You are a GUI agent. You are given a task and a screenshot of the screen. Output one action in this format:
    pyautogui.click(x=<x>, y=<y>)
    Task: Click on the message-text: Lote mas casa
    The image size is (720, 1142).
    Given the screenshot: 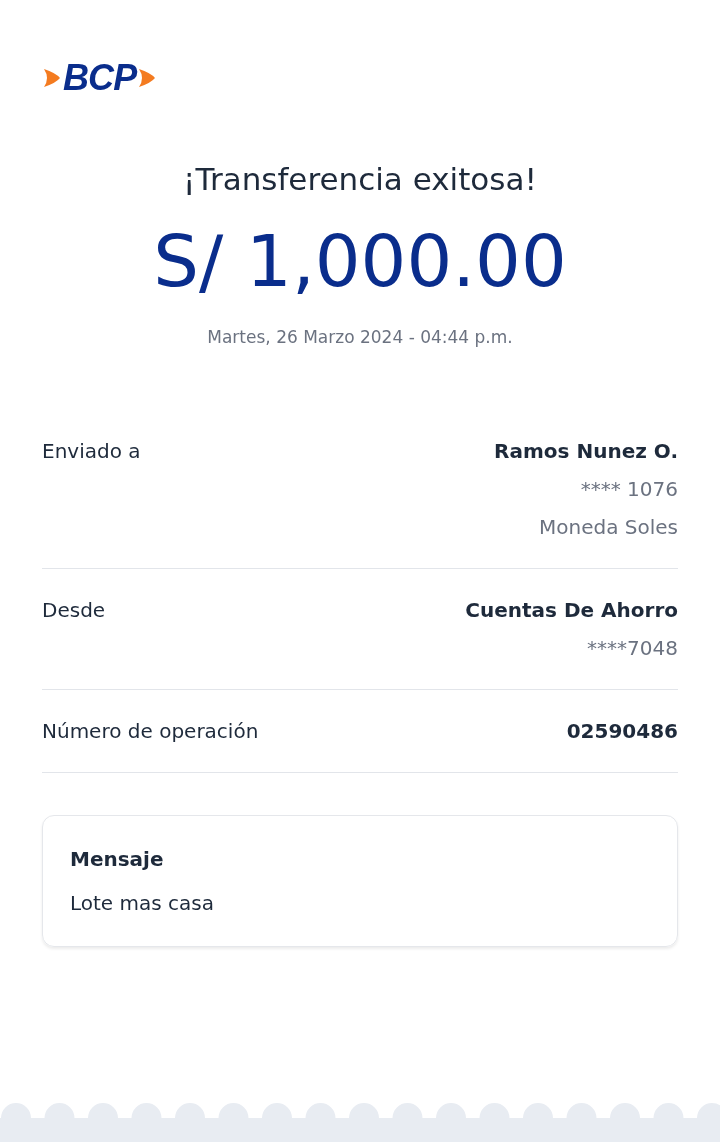 What is the action you would take?
    pyautogui.click(x=142, y=904)
    